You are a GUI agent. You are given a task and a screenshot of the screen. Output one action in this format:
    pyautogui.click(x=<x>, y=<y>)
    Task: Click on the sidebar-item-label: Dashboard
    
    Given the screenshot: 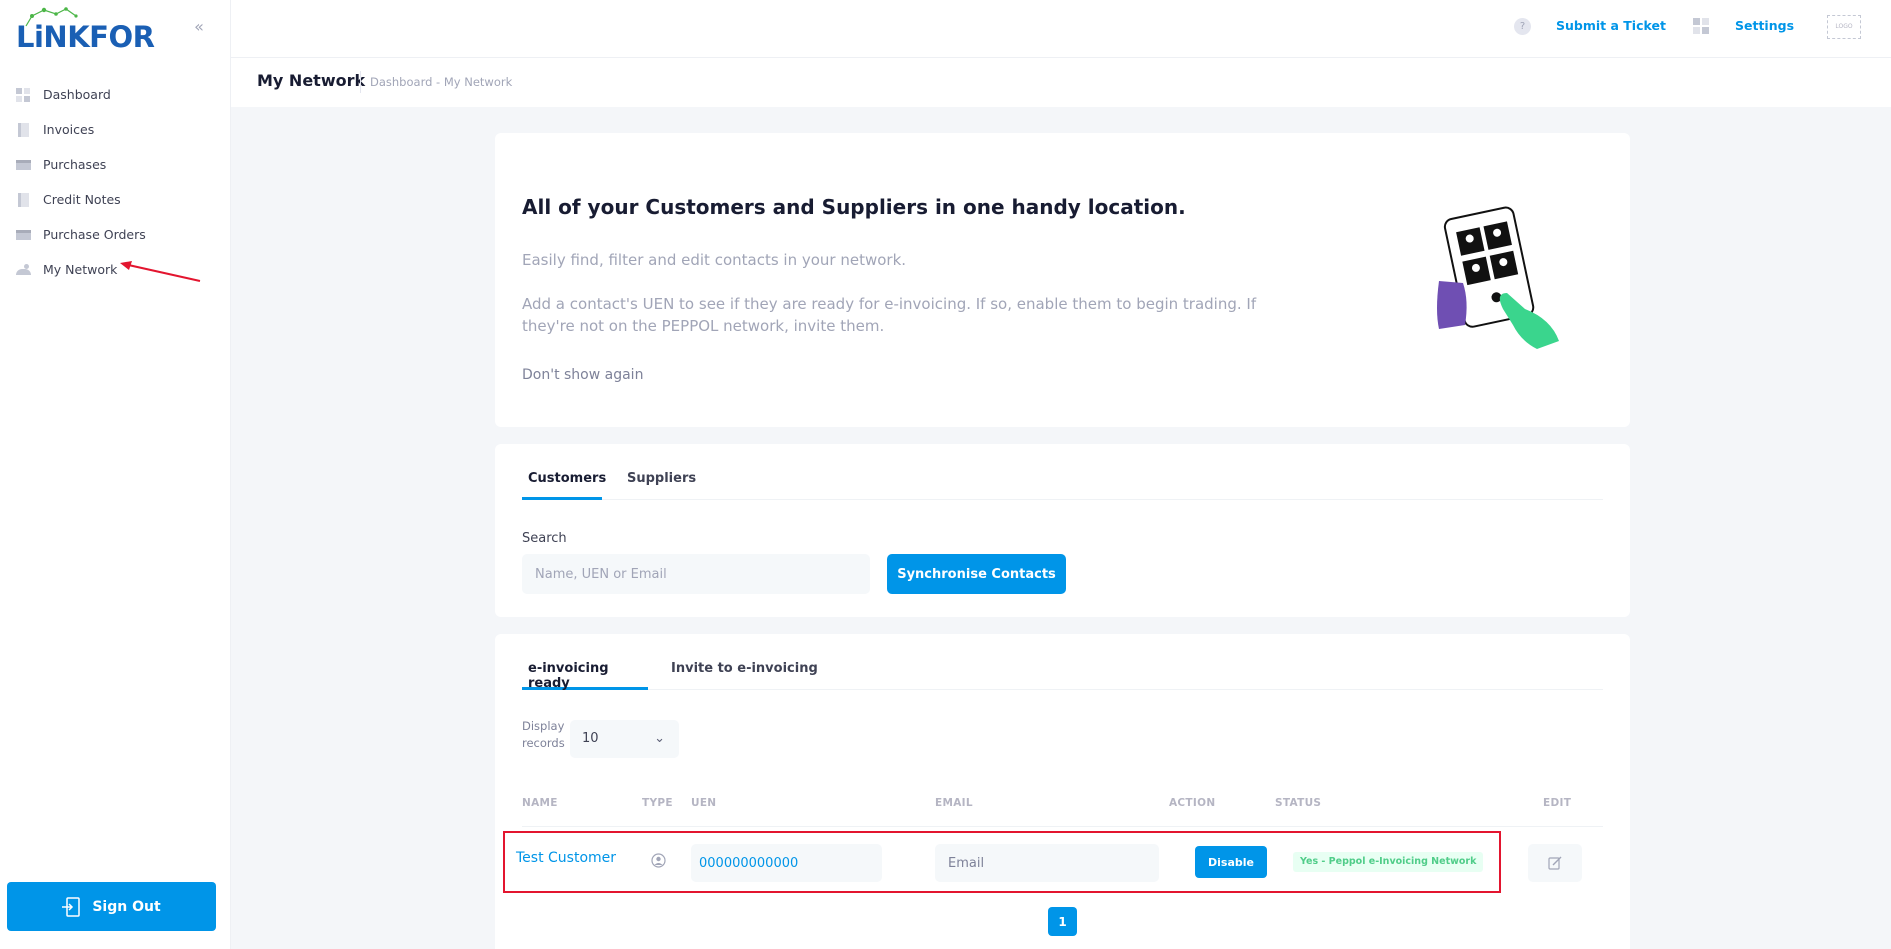 What is the action you would take?
    pyautogui.click(x=77, y=94)
    